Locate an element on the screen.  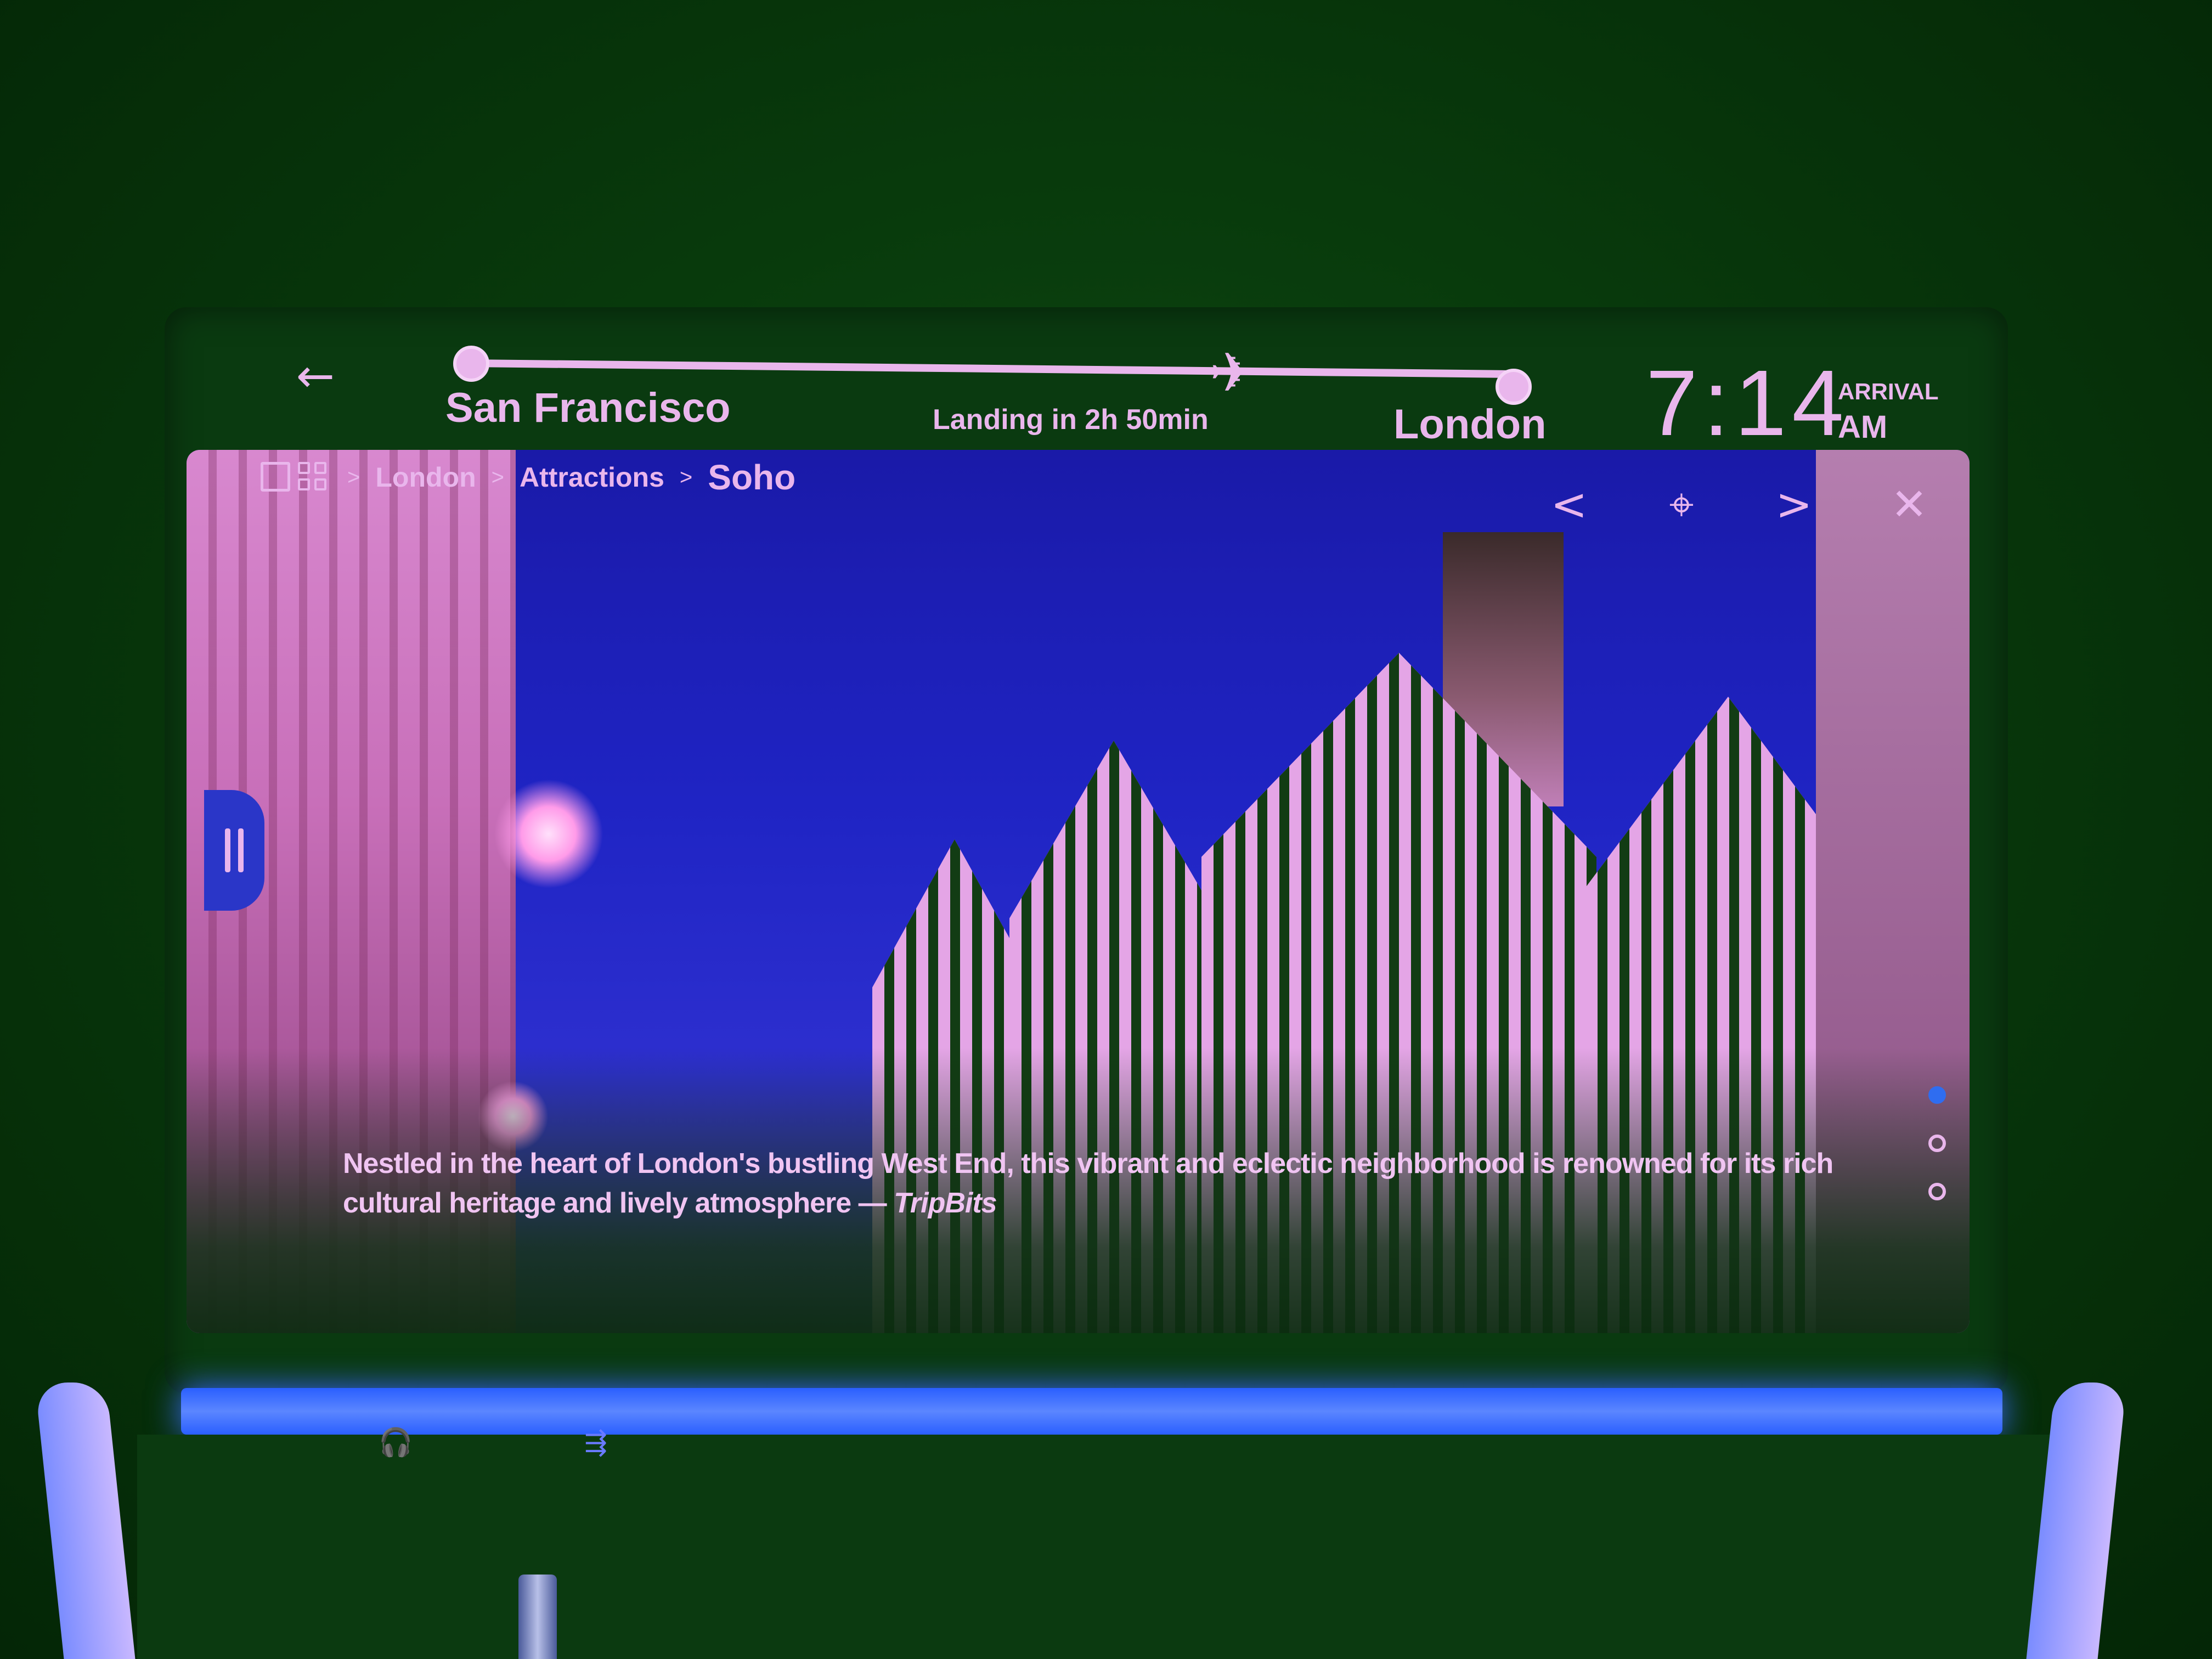
map-pin-icon: ⌖ is located at coordinates (1682, 504).